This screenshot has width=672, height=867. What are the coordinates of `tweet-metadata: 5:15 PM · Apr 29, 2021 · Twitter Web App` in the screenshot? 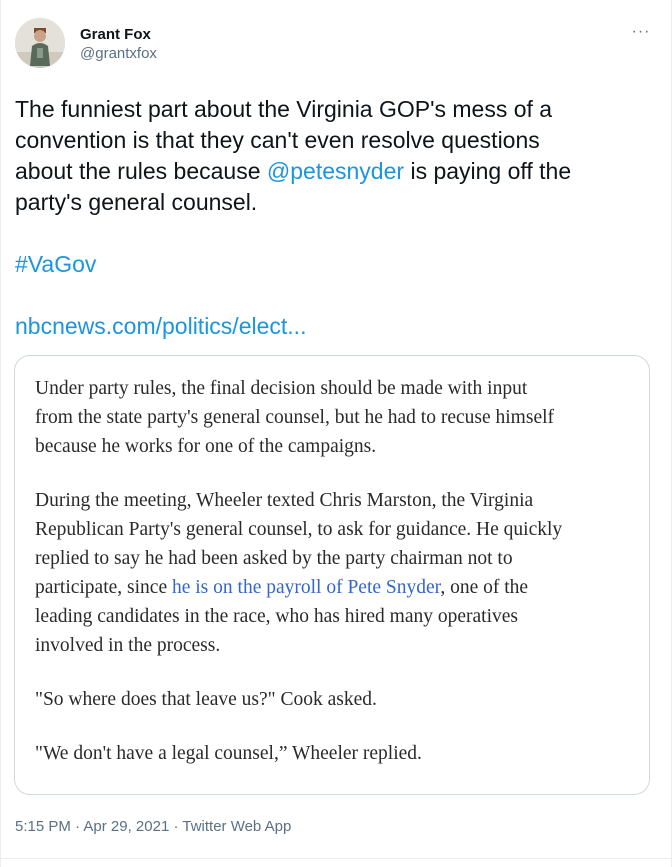 It's located at (153, 827).